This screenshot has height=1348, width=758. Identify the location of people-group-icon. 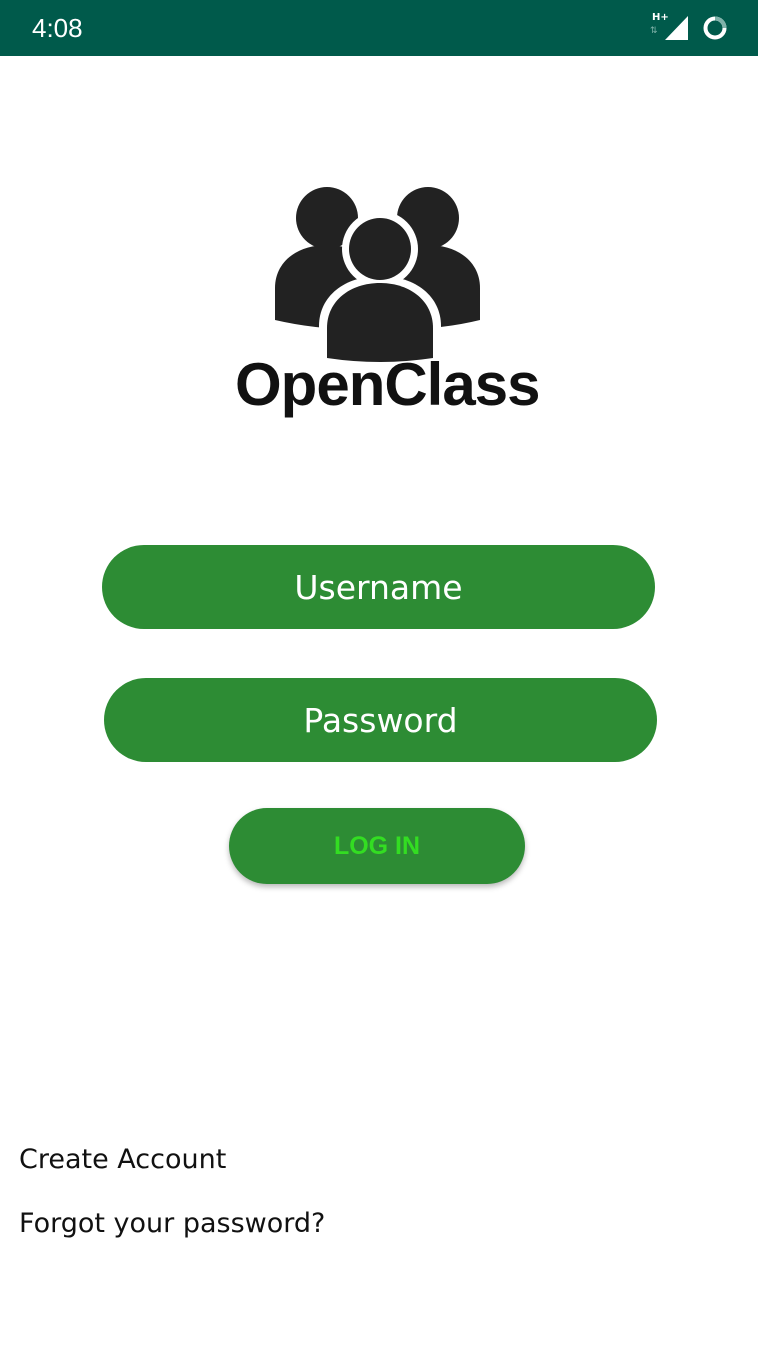
(377, 276).